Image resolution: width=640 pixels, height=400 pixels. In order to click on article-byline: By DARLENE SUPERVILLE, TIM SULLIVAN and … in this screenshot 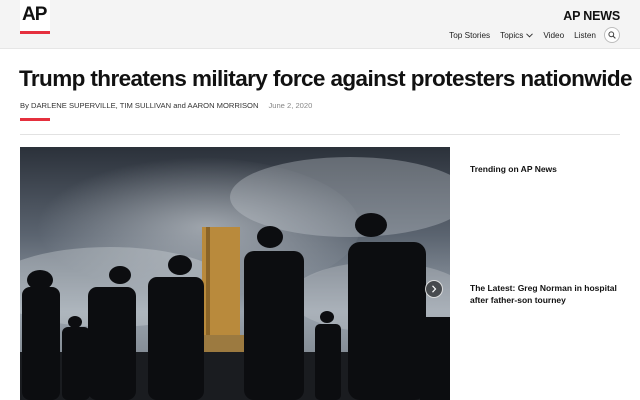, I will do `click(166, 105)`.